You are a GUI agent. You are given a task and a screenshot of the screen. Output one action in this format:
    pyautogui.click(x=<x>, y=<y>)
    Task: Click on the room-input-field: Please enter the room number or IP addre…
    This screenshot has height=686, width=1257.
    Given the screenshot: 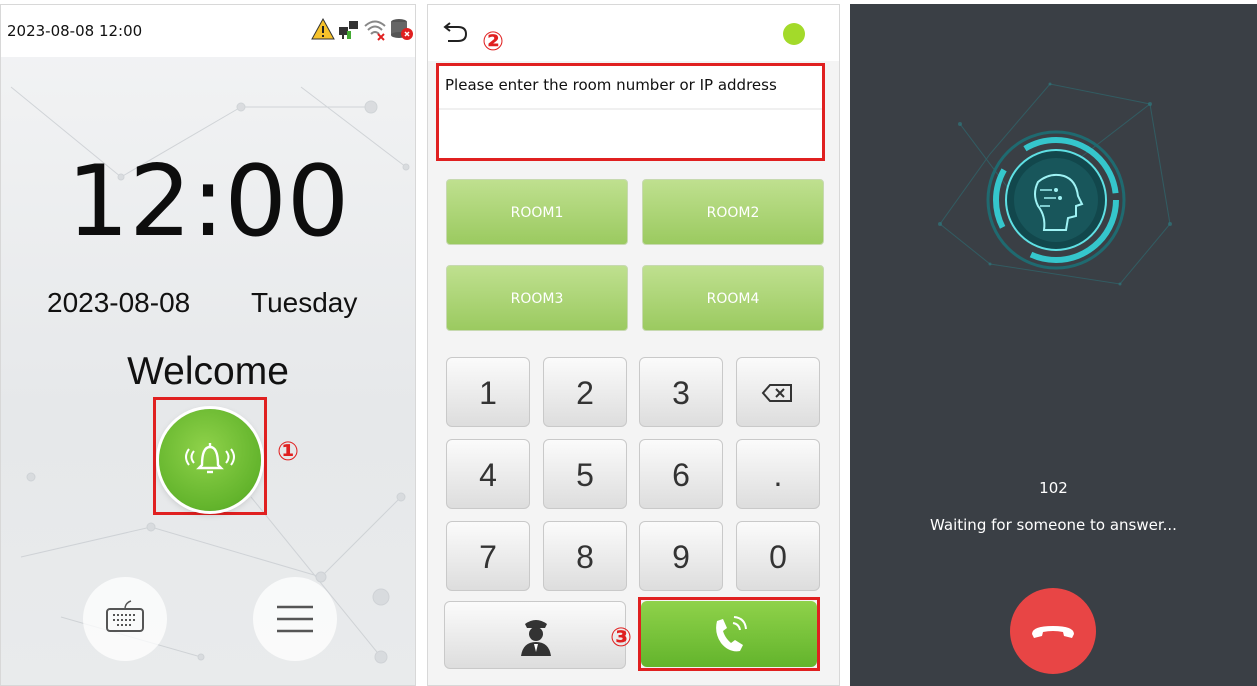 What is the action you would take?
    pyautogui.click(x=630, y=112)
    